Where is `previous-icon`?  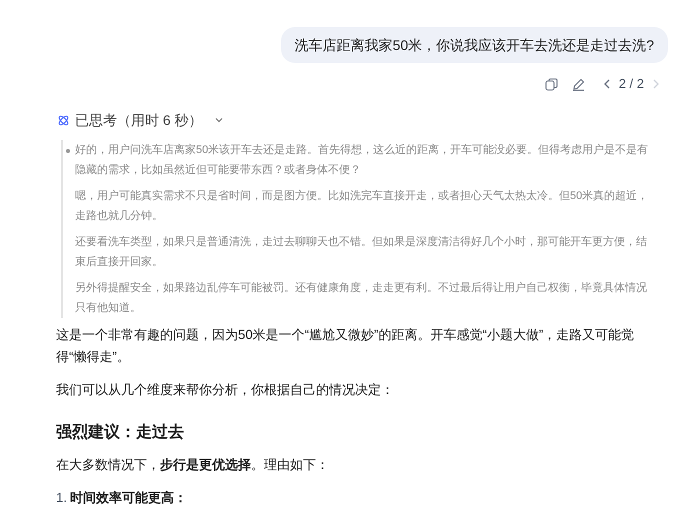
previous-icon is located at coordinates (606, 84).